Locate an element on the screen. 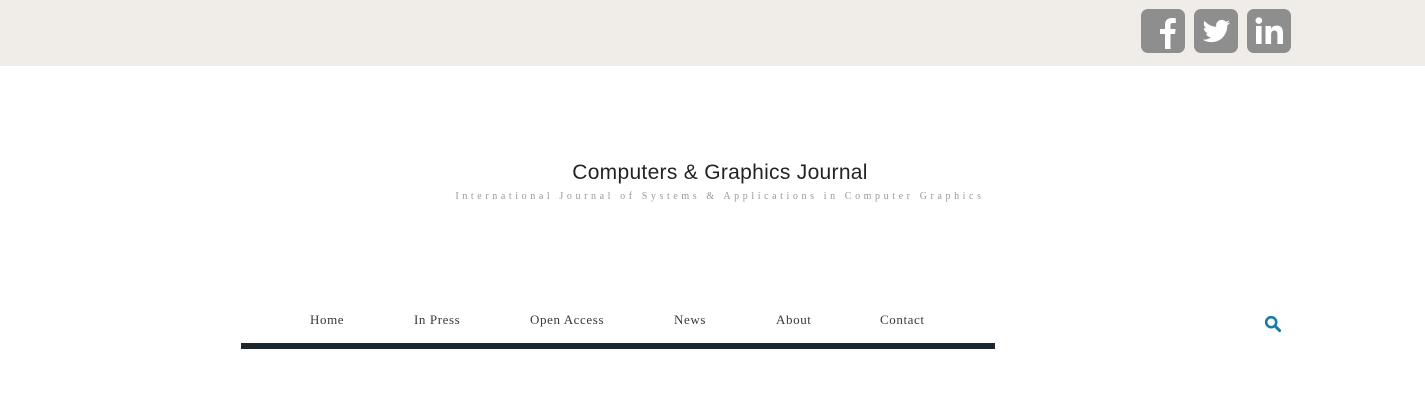 This screenshot has height=411, width=1425. linkedin-icon is located at coordinates (1269, 30).